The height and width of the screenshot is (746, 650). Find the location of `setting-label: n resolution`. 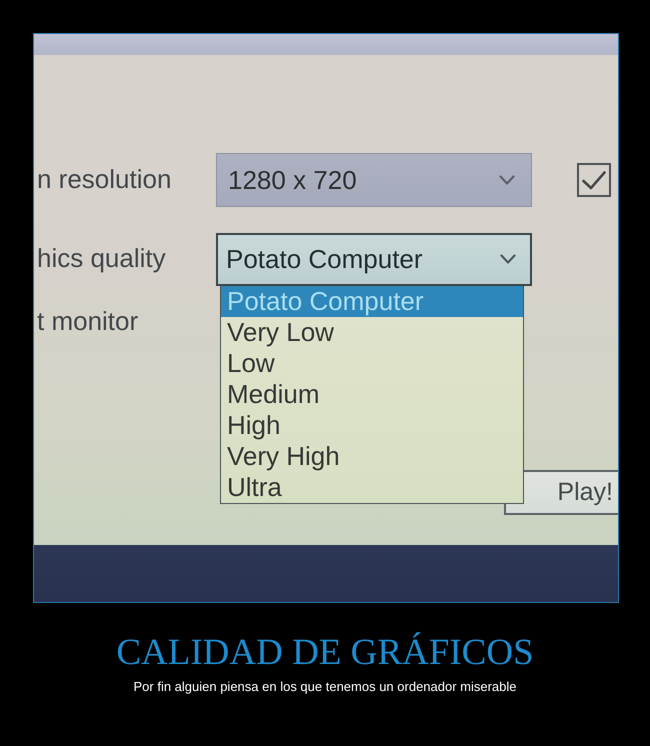

setting-label: n resolution is located at coordinates (104, 180).